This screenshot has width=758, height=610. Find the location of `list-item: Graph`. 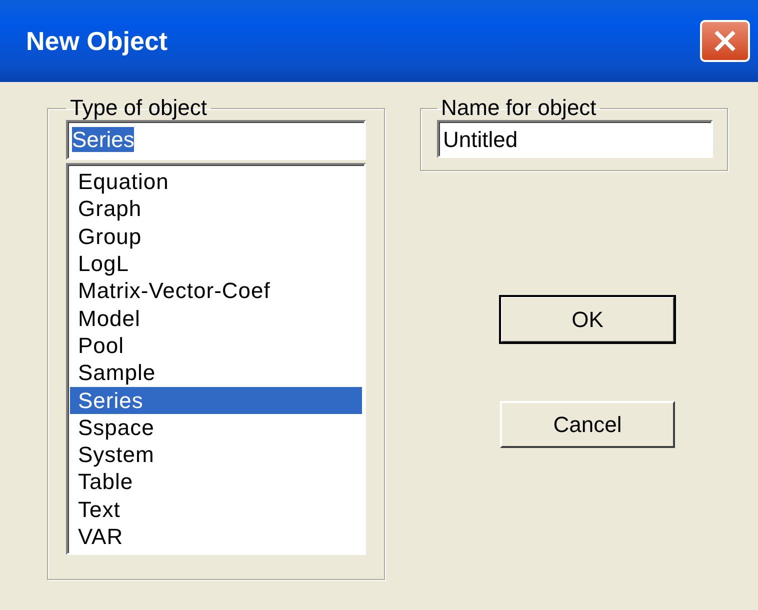

list-item: Graph is located at coordinates (216, 209).